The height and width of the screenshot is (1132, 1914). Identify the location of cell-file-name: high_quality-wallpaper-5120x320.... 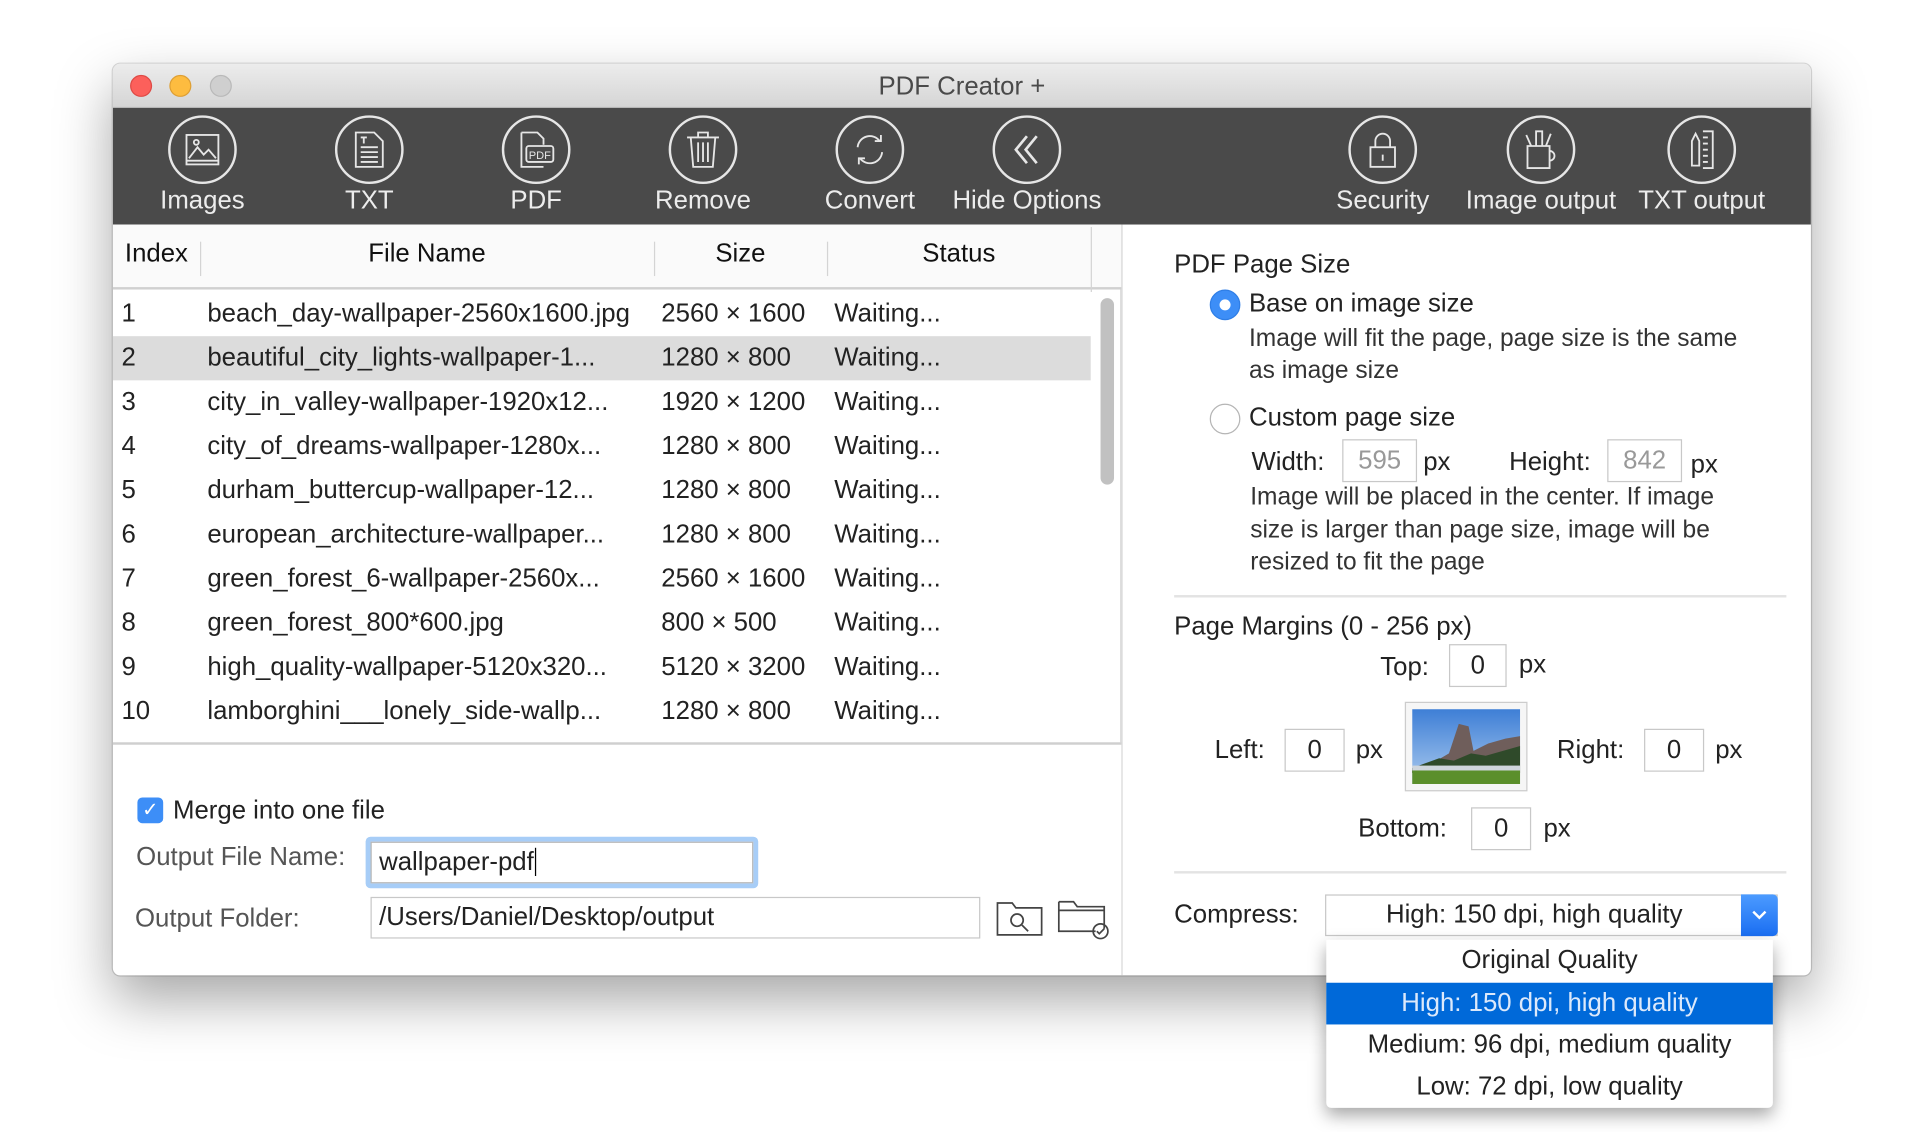
(407, 666).